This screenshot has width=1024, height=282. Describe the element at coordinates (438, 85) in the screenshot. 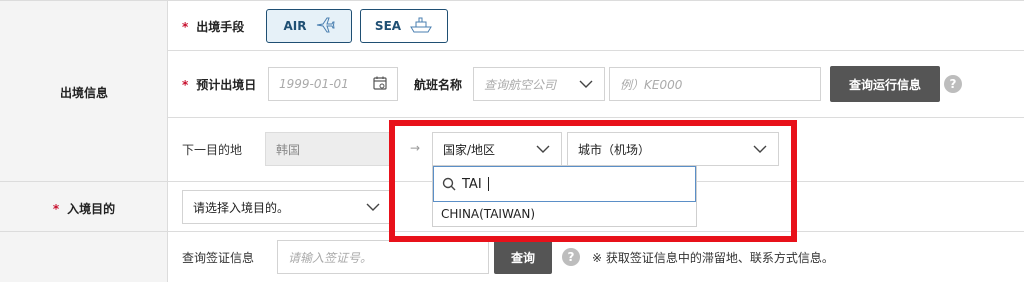

I see `flight-label: 航班名称` at that location.